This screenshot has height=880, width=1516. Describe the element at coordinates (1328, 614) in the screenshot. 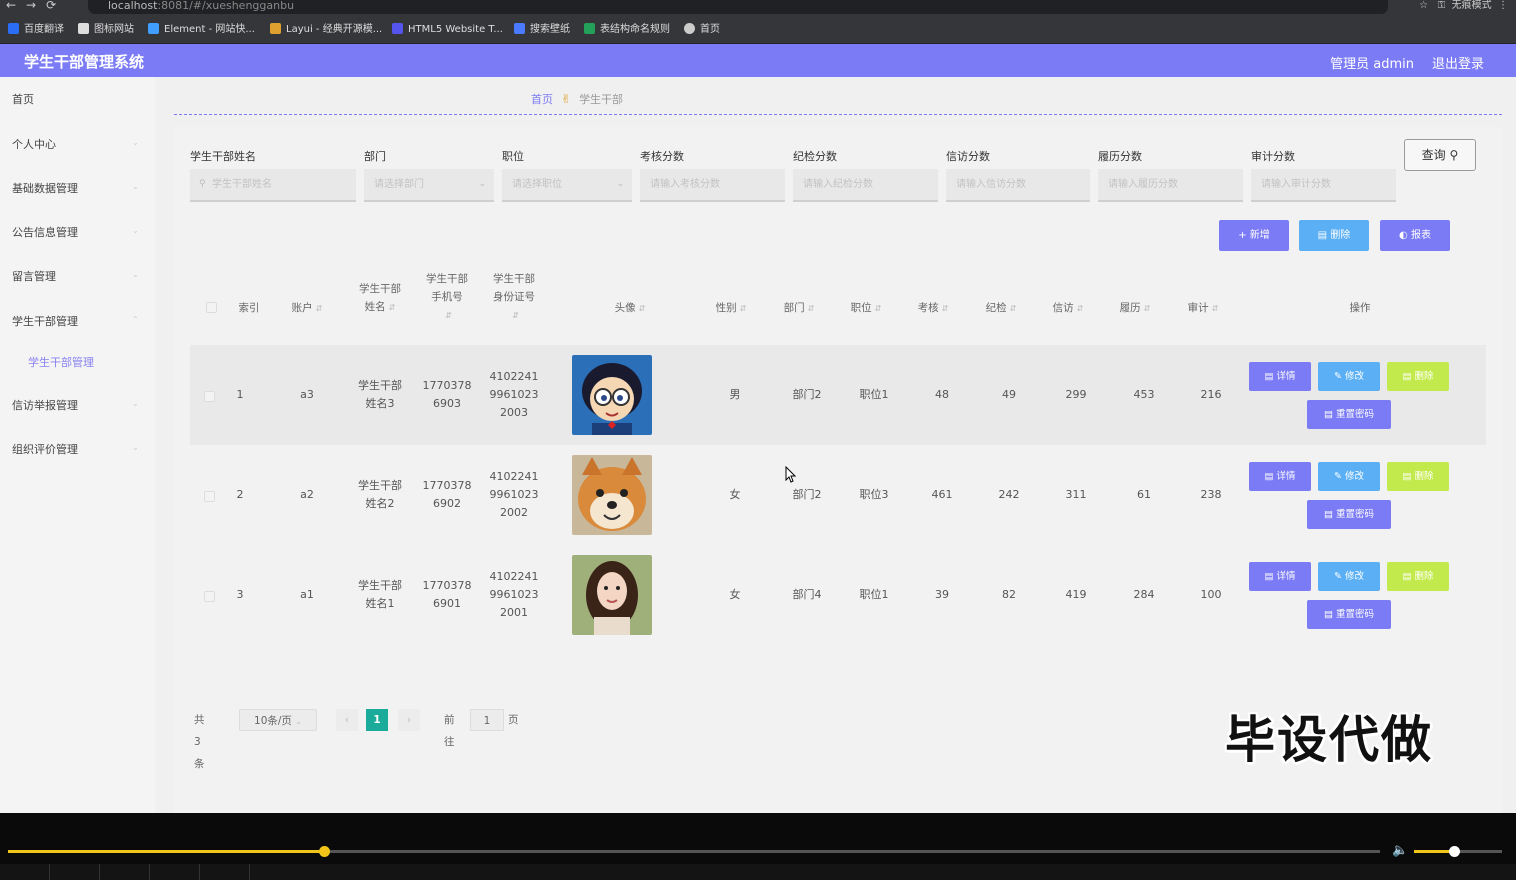

I see `lock-icon: ▤` at that location.